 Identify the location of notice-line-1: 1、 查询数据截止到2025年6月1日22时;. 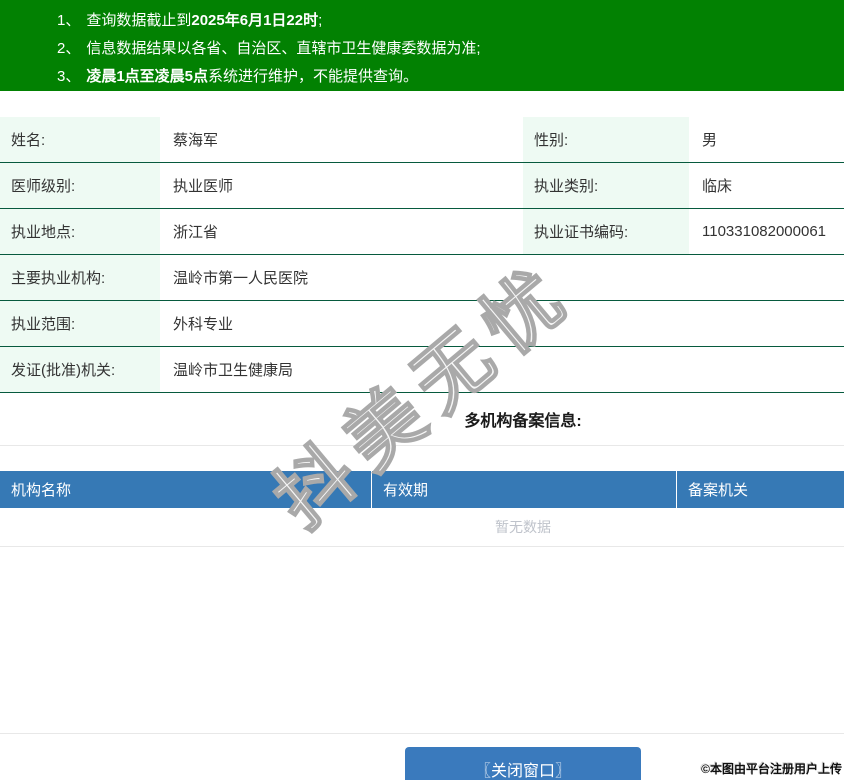
(450, 21).